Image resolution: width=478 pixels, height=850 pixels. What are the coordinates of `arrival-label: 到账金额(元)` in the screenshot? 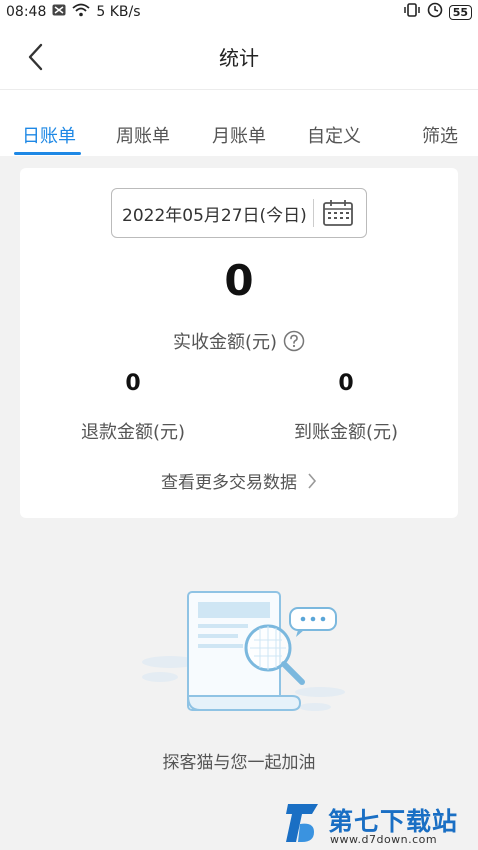 It's located at (346, 432).